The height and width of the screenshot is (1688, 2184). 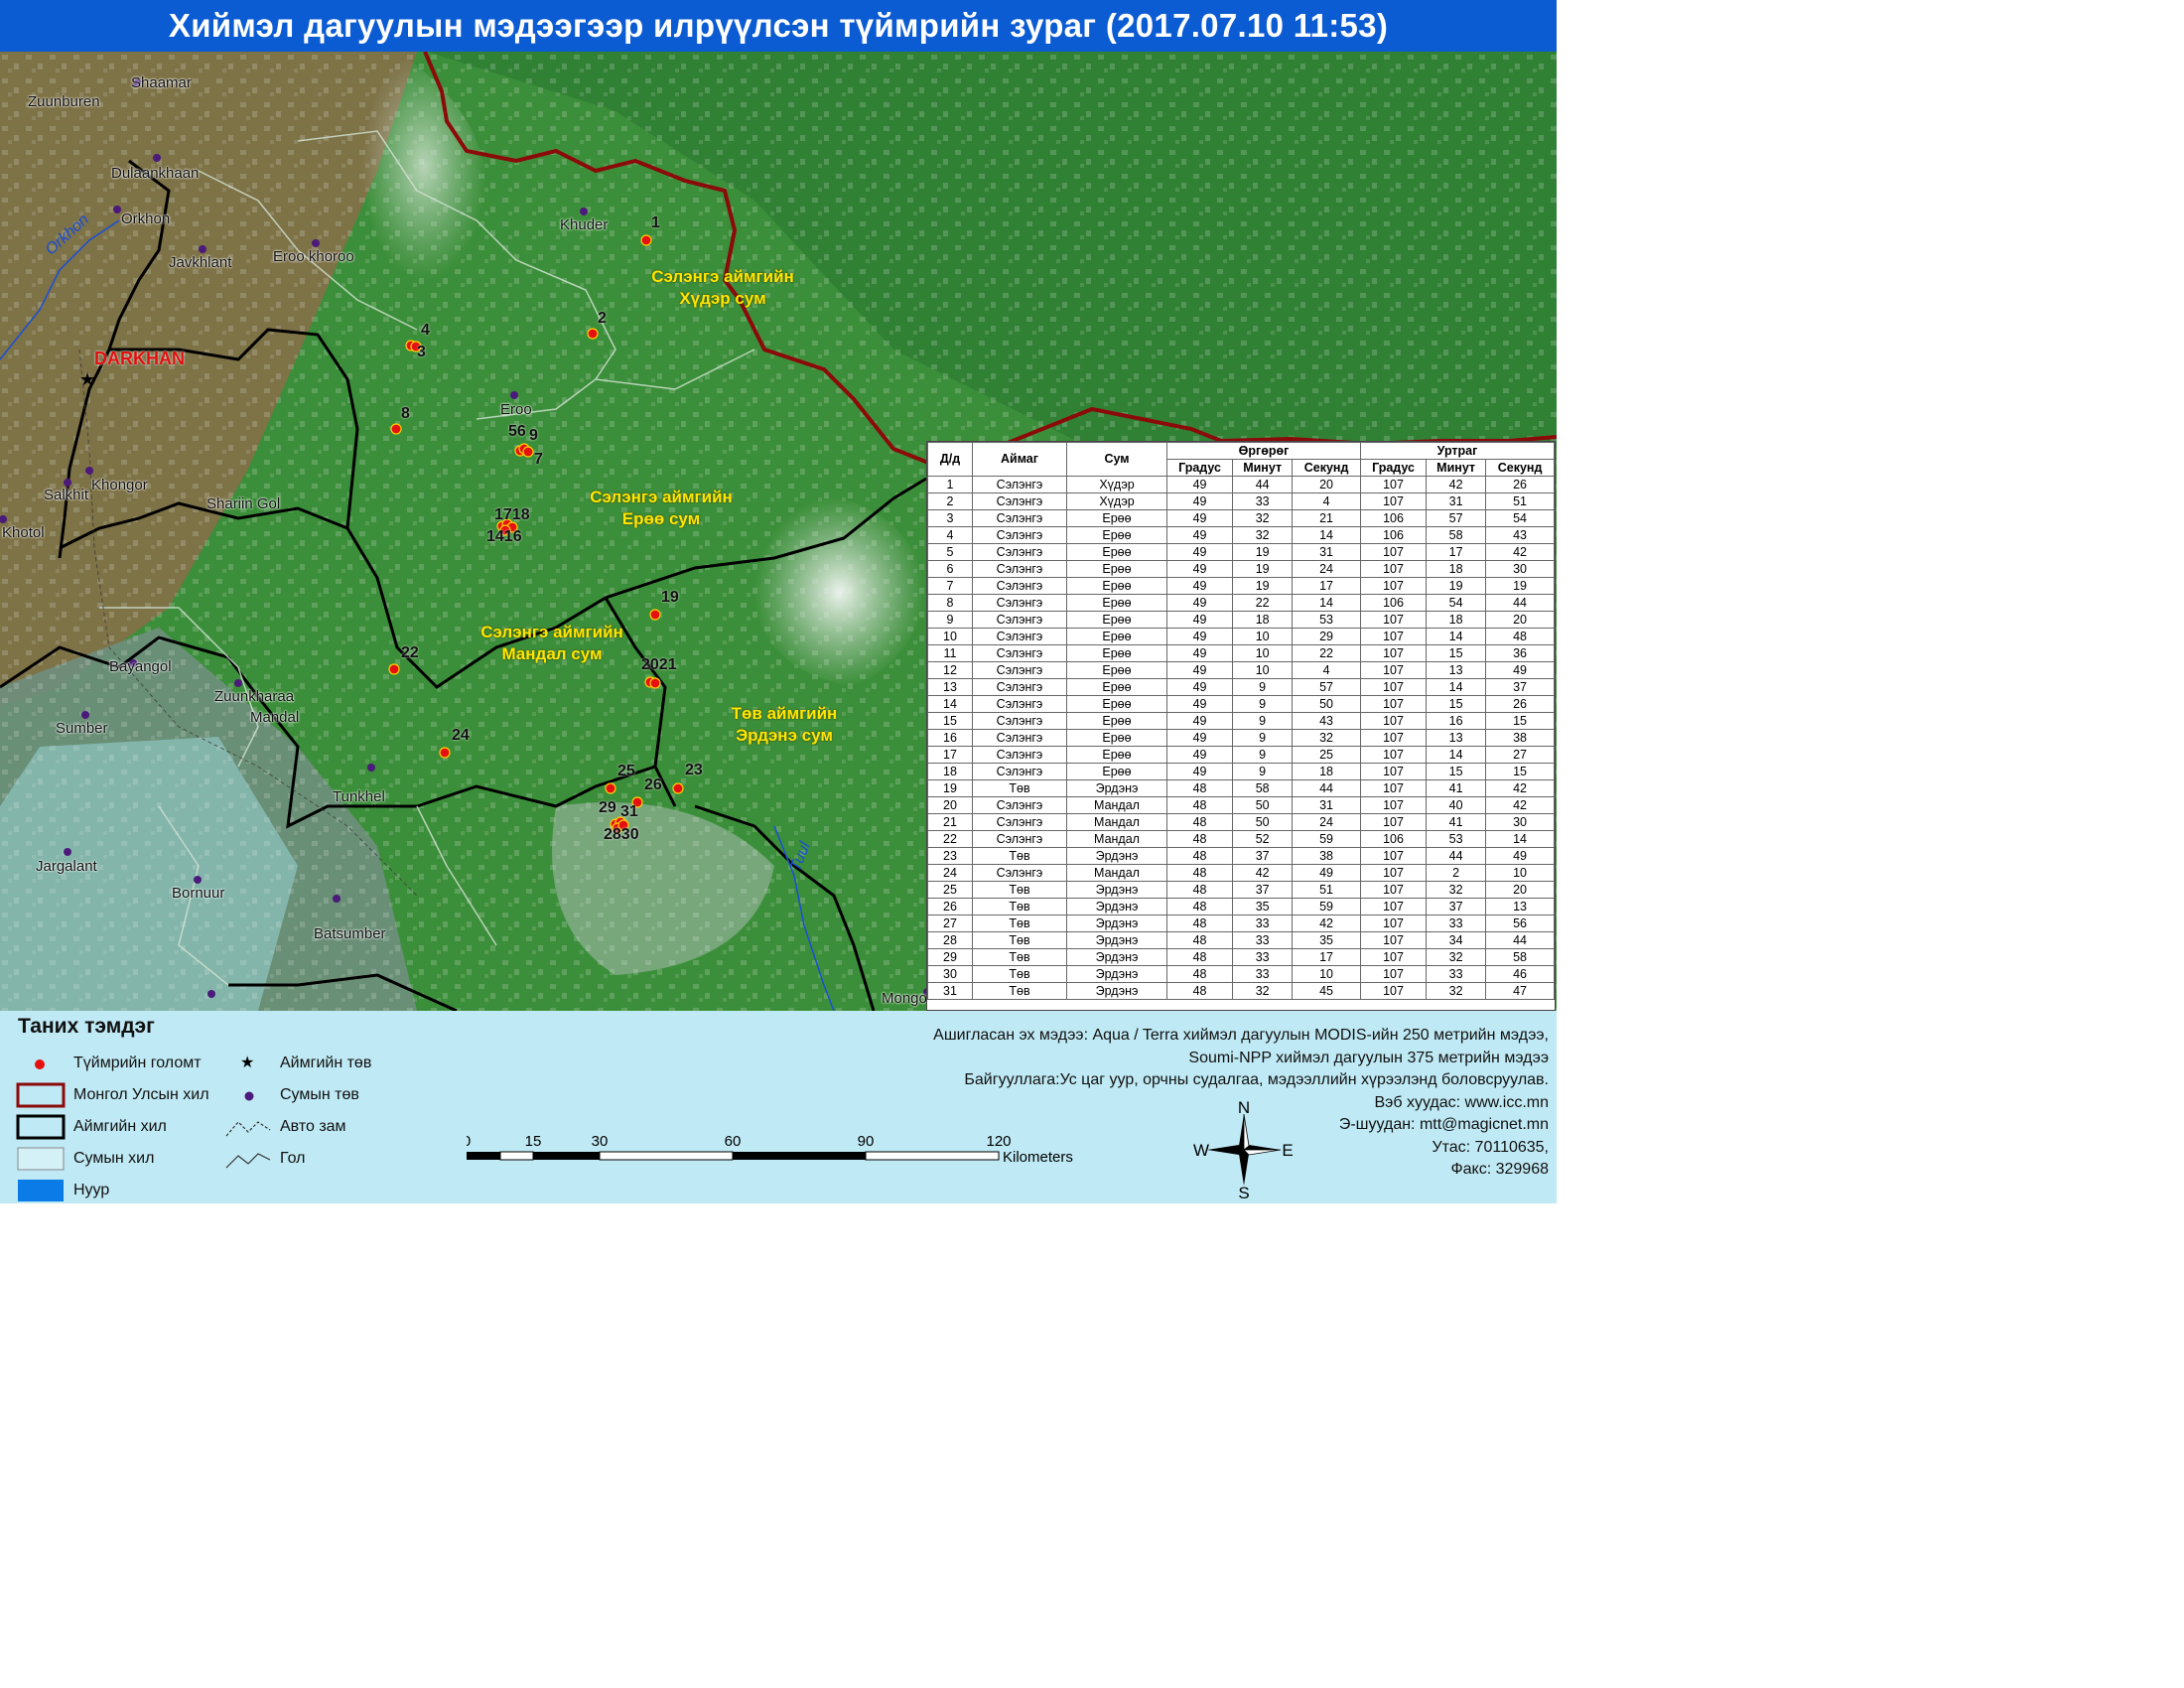 What do you see at coordinates (1241, 552) in the screenshot?
I see `table-row: 5 Сэлэнгэ Ерөө 49 19 31 107 17 42` at bounding box center [1241, 552].